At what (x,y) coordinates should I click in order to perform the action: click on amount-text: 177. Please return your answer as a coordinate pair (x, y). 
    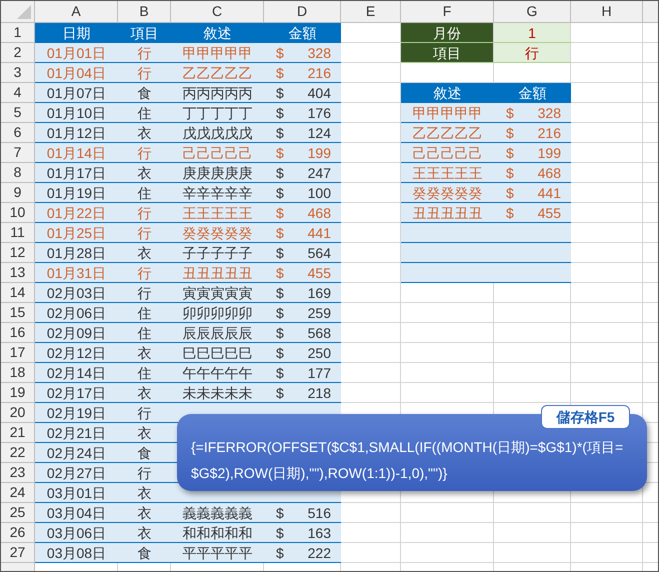
    Looking at the image, I should click on (319, 373).